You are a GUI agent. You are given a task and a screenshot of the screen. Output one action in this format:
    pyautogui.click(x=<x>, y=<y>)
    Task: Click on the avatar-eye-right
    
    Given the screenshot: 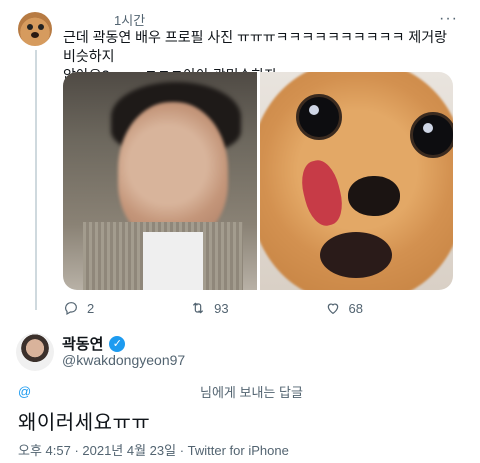 What is the action you would take?
    pyautogui.click(x=41, y=27)
    